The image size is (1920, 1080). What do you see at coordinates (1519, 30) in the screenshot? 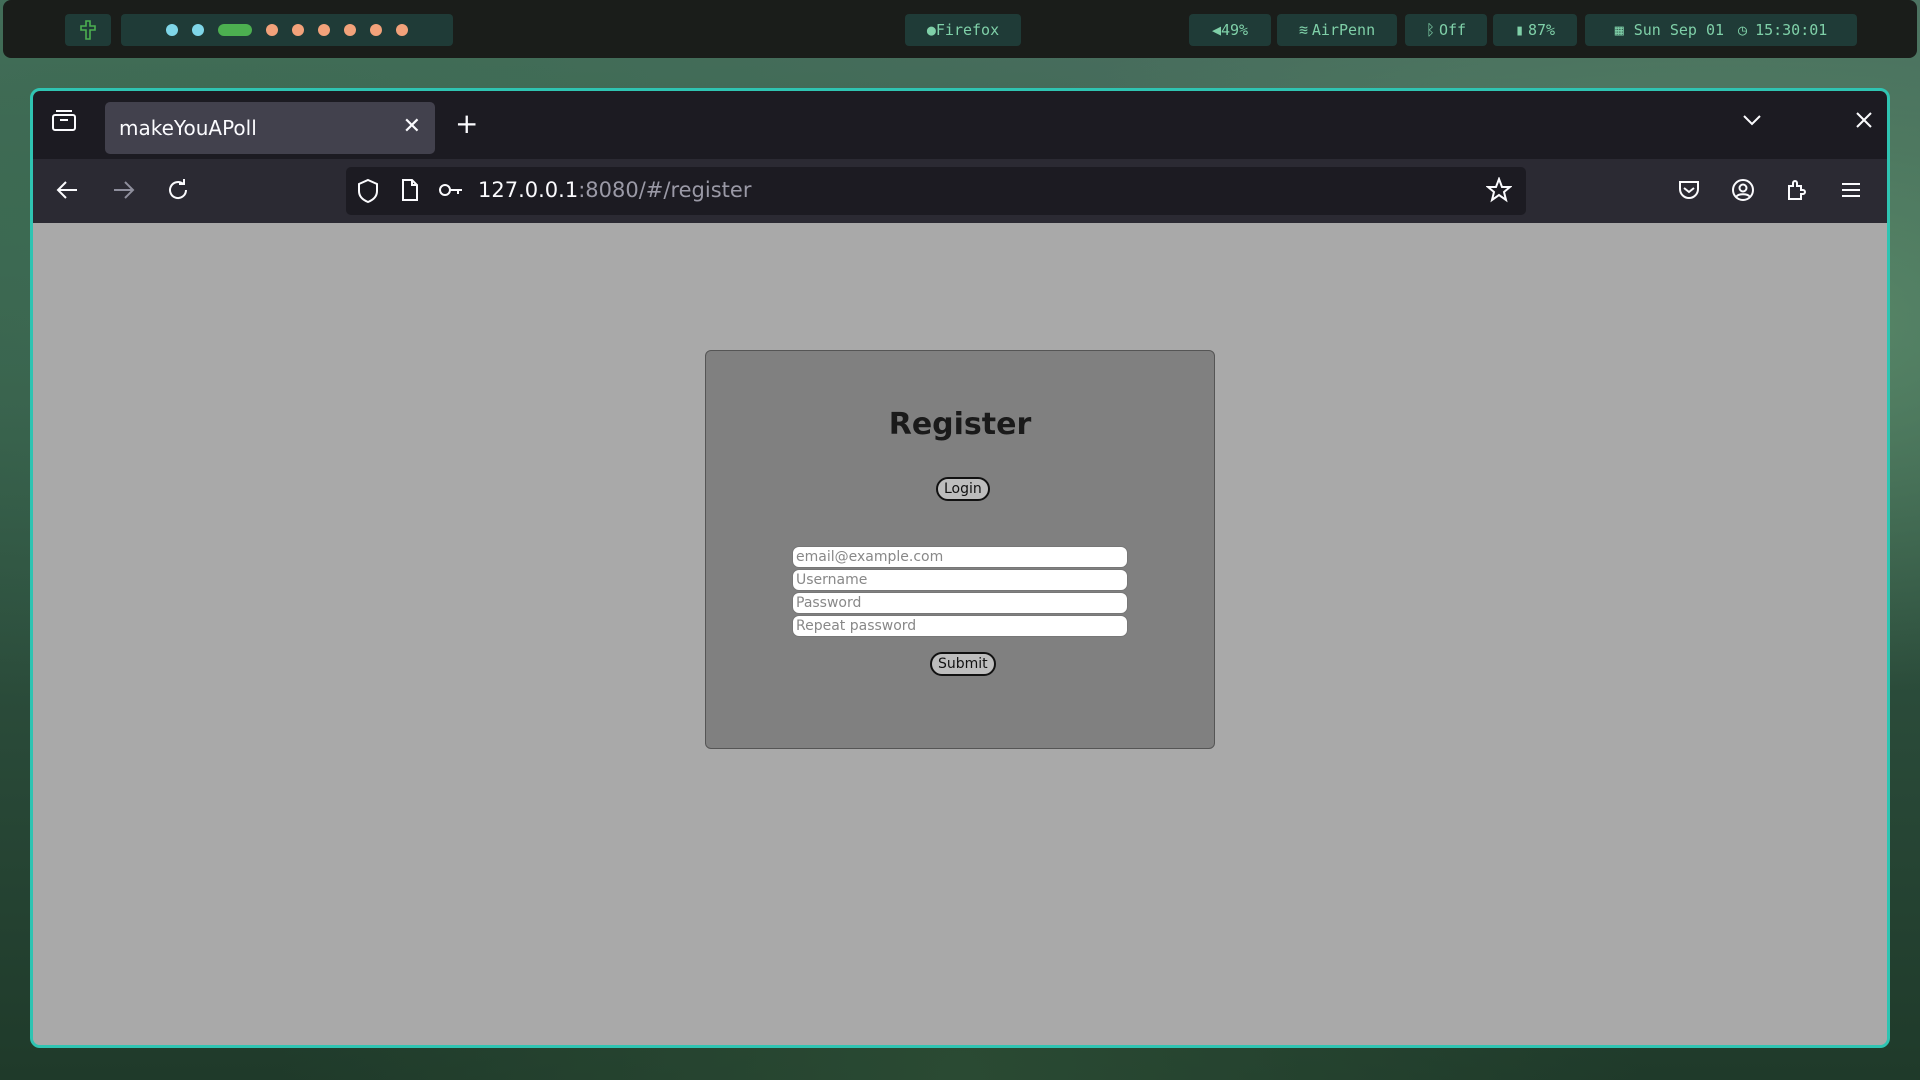
I see `battery-icon: ▮` at bounding box center [1519, 30].